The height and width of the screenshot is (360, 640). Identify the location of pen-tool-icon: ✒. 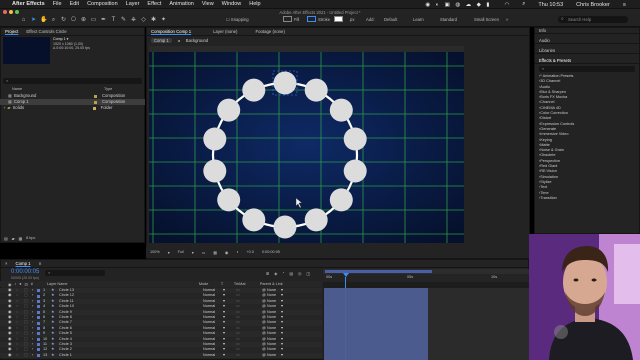
(103, 20).